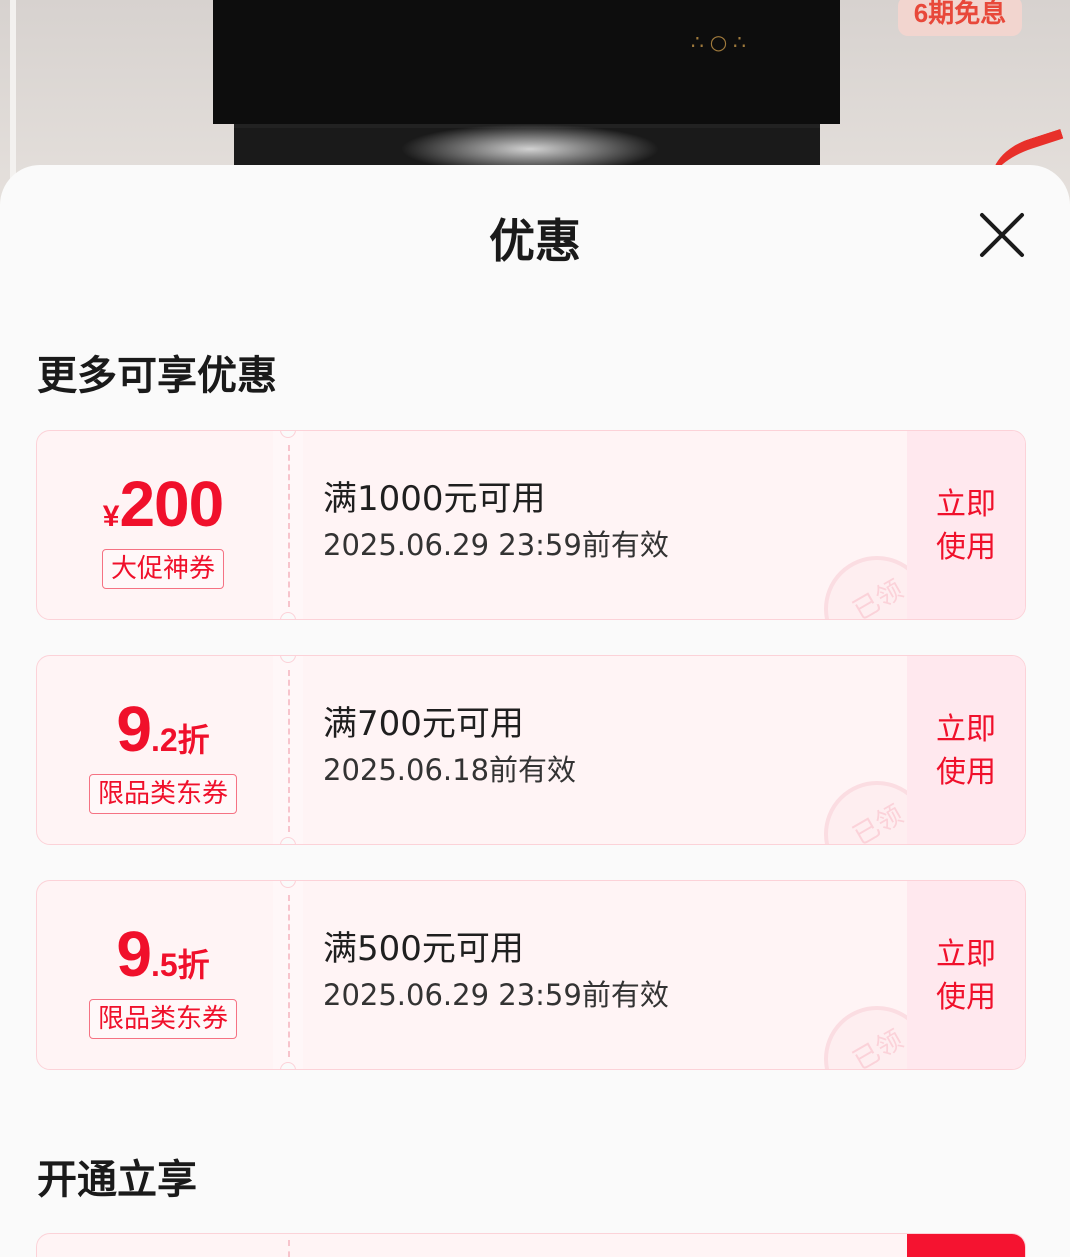 This screenshot has height=1257, width=1070. Describe the element at coordinates (721, 42) in the screenshot. I see `hood-controls: ∴○∴` at that location.